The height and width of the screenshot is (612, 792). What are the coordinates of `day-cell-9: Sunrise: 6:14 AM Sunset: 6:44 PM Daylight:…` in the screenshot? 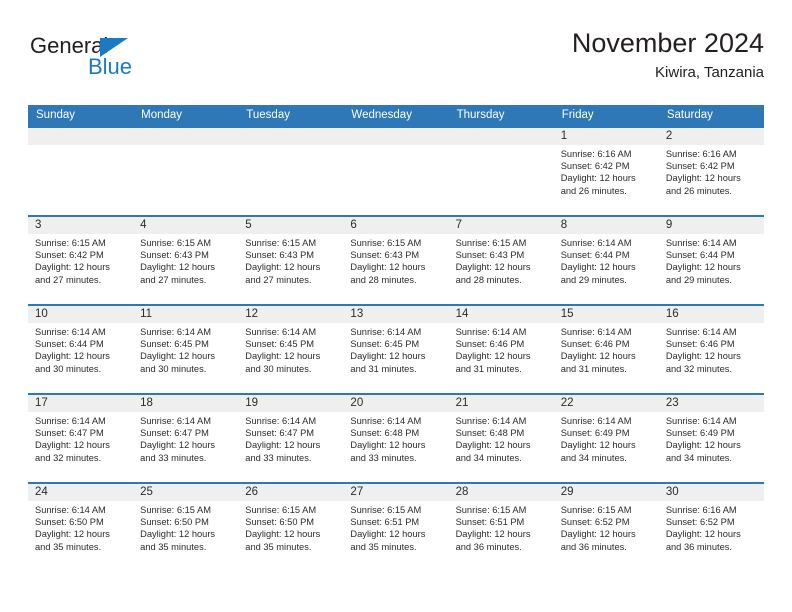 It's located at (711, 269).